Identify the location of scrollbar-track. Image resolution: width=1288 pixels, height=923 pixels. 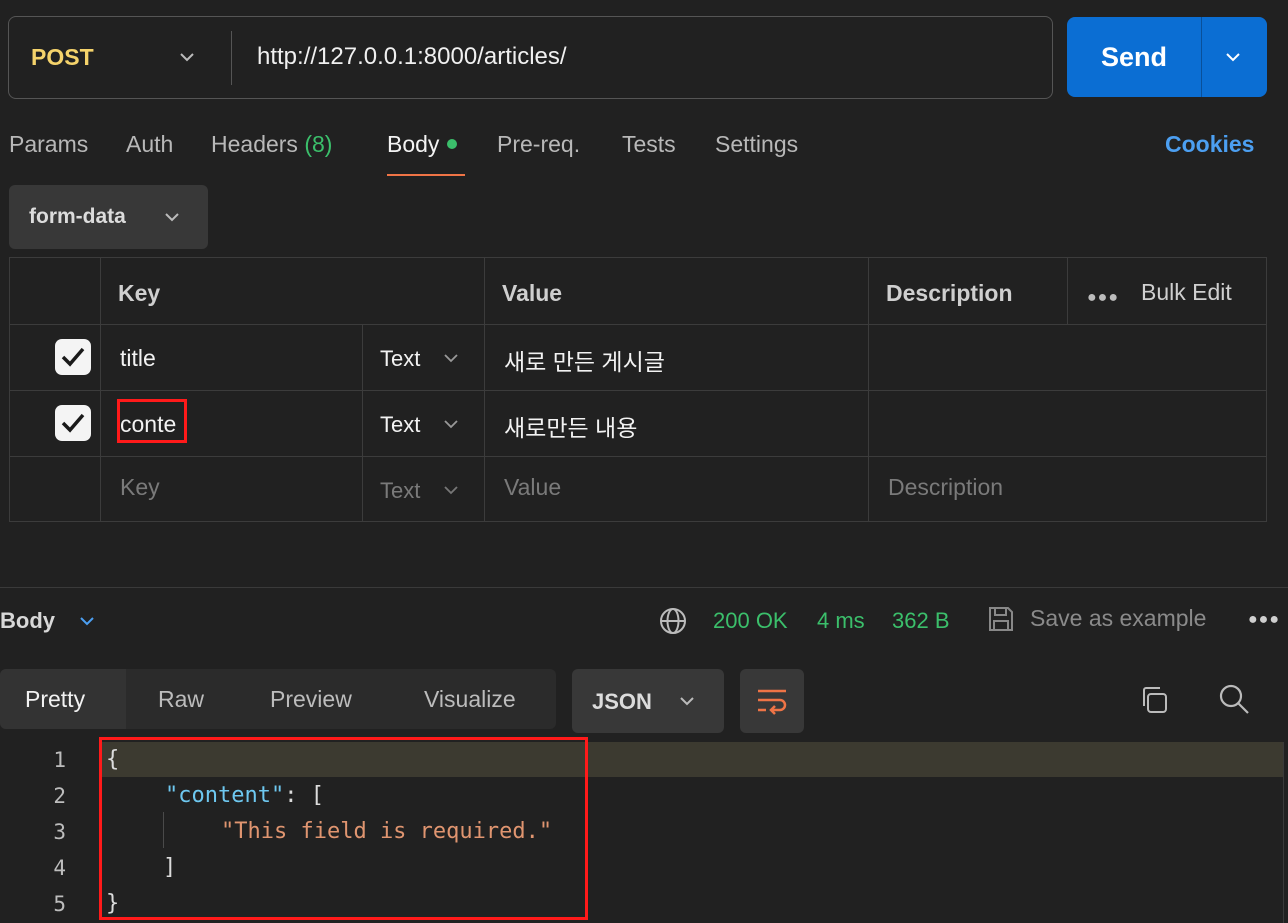
(1283, 832).